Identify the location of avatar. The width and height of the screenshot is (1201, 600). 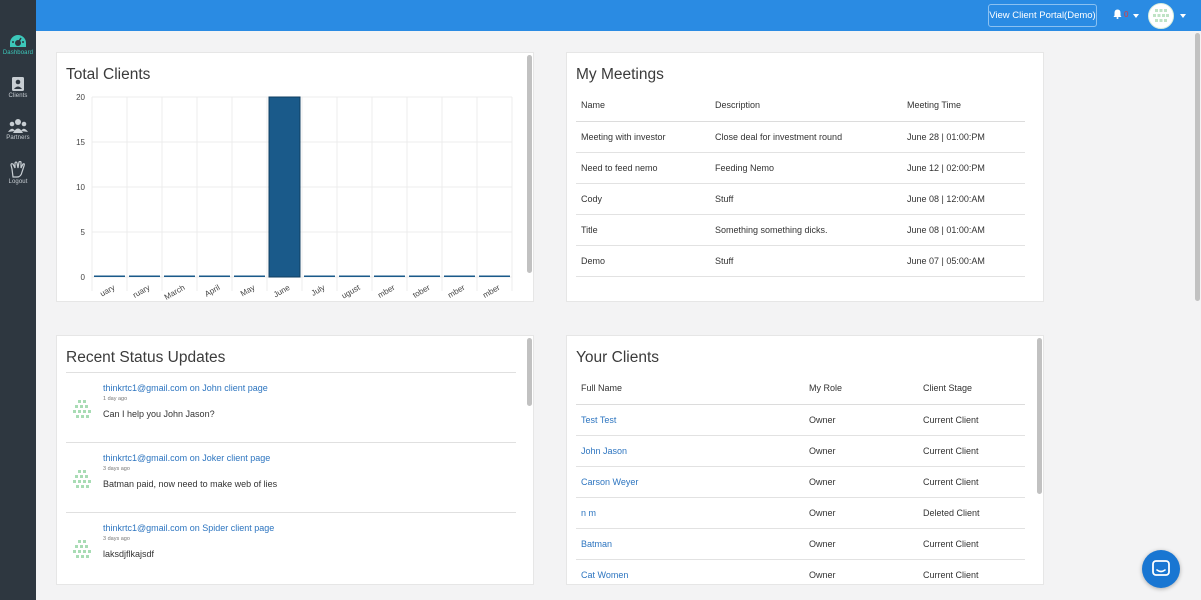
(1161, 16).